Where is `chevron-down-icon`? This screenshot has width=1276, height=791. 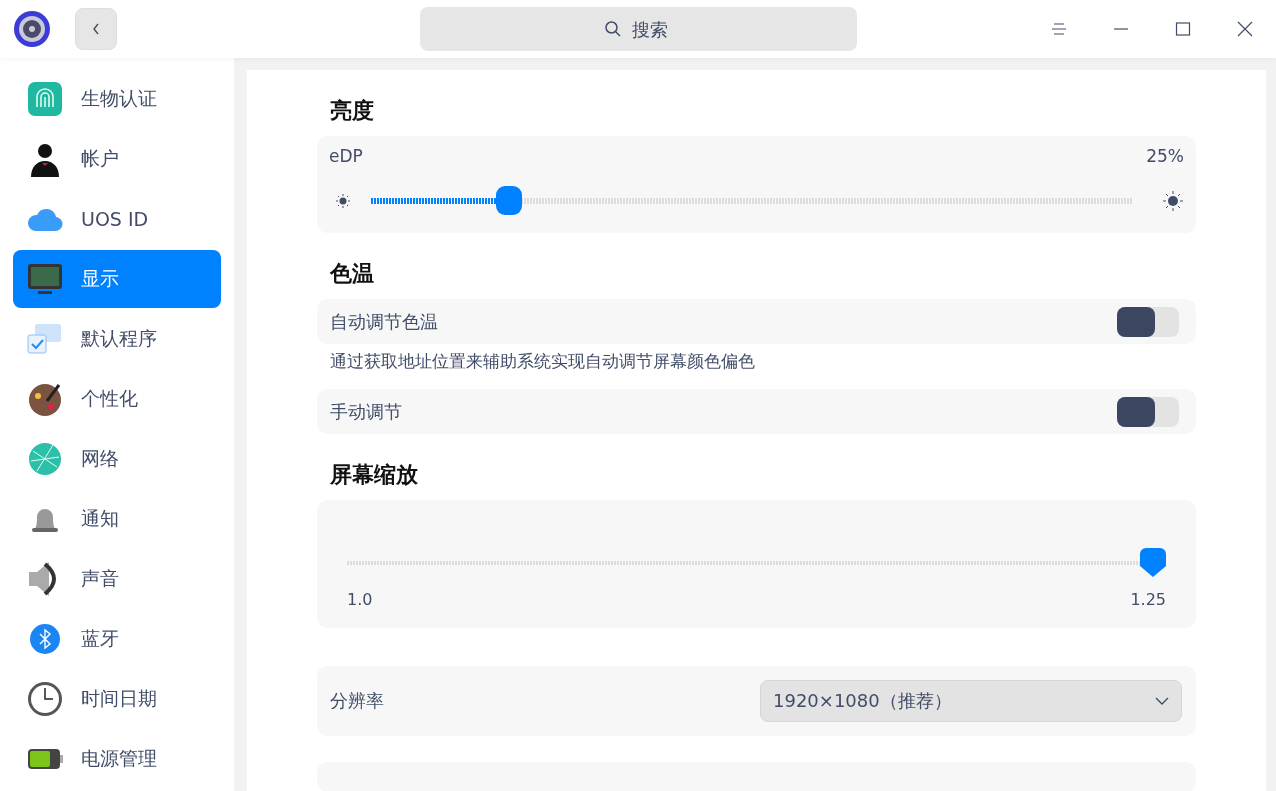 chevron-down-icon is located at coordinates (1162, 701).